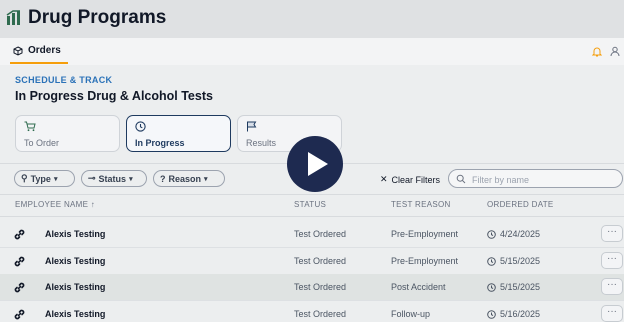 This screenshot has height=322, width=624. Describe the element at coordinates (24, 178) in the screenshot. I see `tag-icon: ⚲` at that location.